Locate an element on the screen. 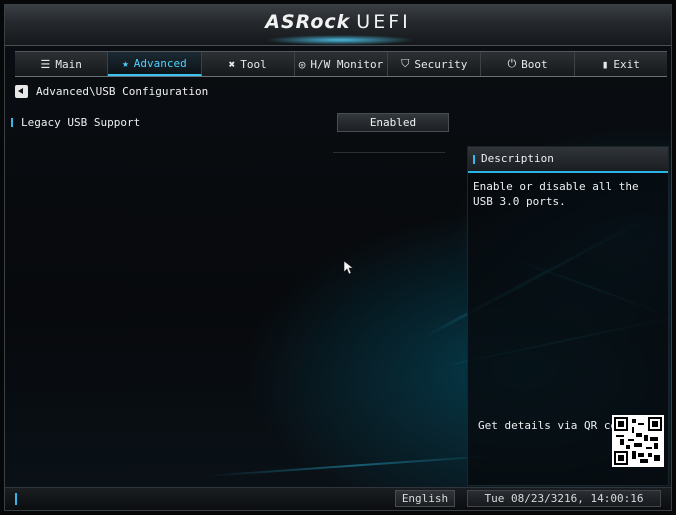 The image size is (676, 515). breadcrumb-path: Advanced\USB Configuration is located at coordinates (122, 91).